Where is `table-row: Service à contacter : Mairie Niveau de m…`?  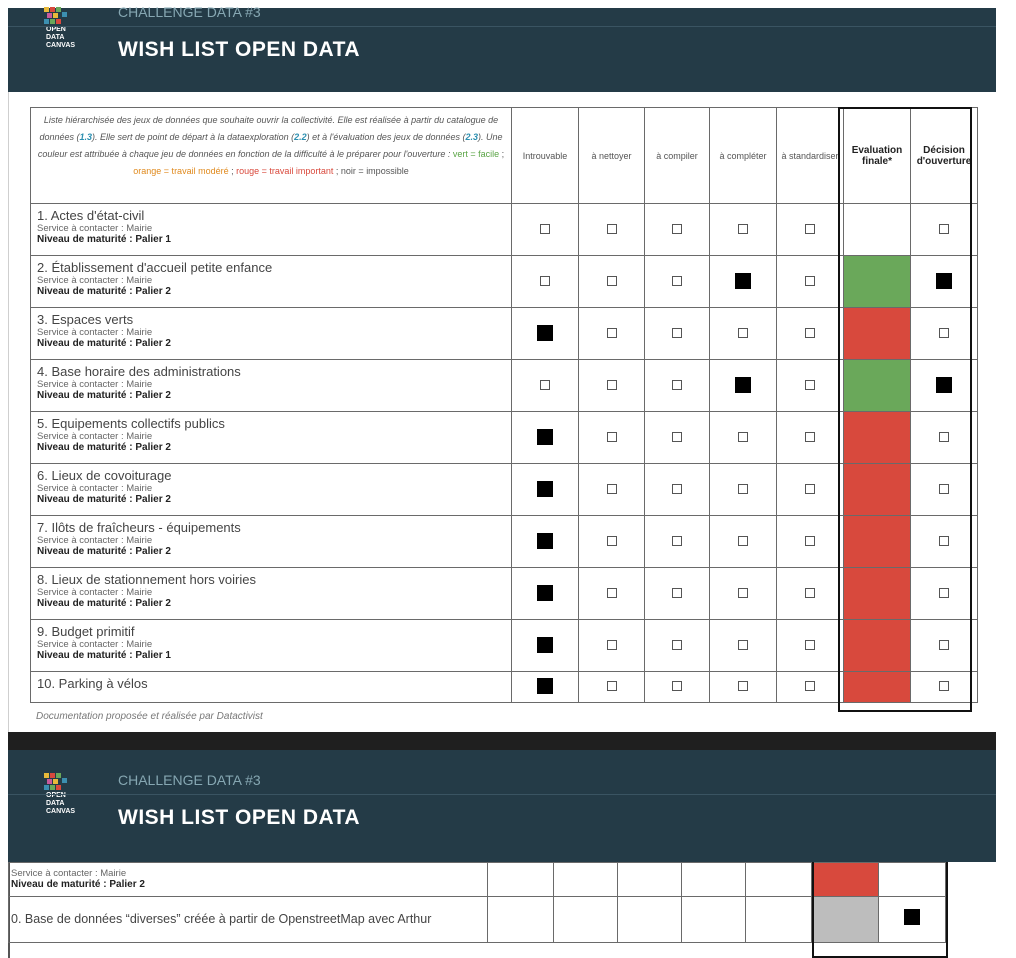 table-row: Service à contacter : Mairie Niveau de m… is located at coordinates (511, 879).